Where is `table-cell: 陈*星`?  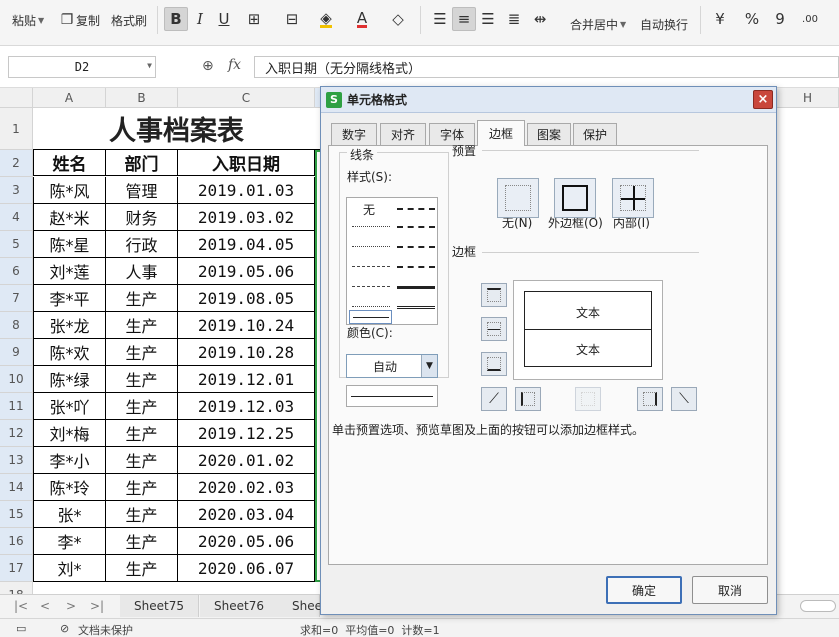 table-cell: 陈*星 is located at coordinates (69, 244).